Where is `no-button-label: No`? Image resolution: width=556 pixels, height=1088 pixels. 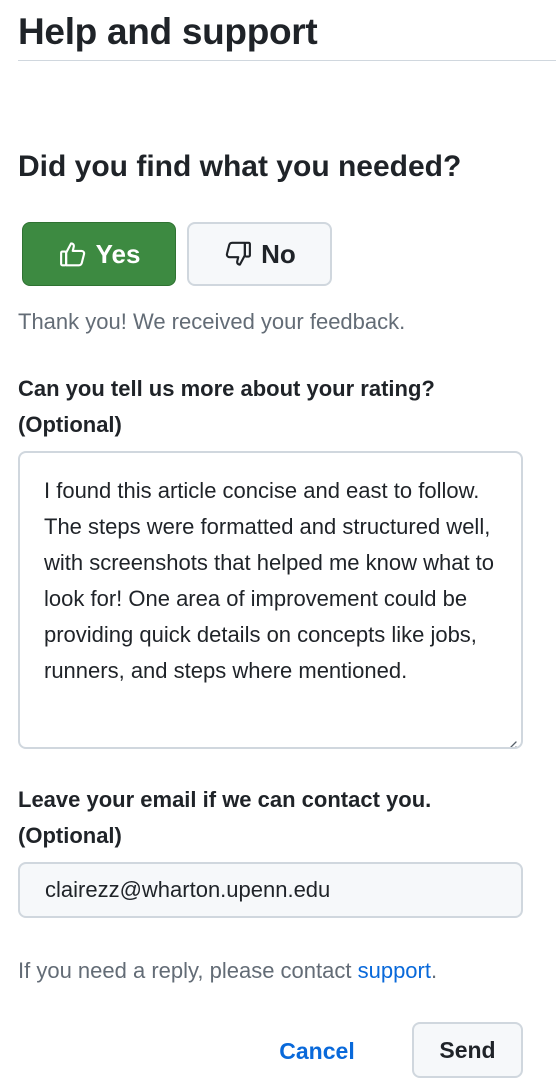
no-button-label: No is located at coordinates (278, 253).